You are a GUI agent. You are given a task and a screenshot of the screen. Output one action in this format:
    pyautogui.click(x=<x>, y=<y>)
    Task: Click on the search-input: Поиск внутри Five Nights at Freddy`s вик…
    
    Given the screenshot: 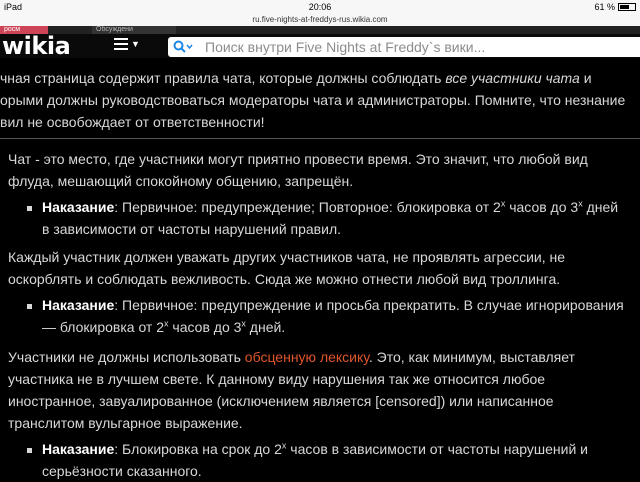 What is the action you would take?
    pyautogui.click(x=404, y=47)
    